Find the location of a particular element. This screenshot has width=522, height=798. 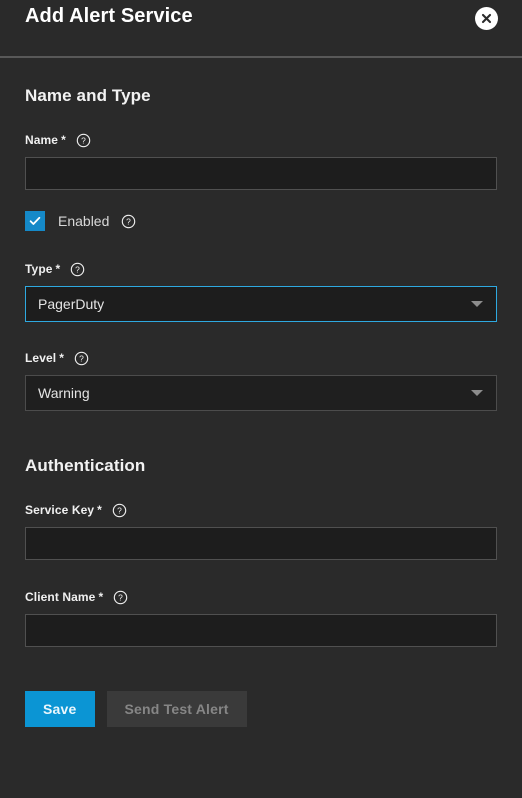

label-level: Level is located at coordinates (41, 358).